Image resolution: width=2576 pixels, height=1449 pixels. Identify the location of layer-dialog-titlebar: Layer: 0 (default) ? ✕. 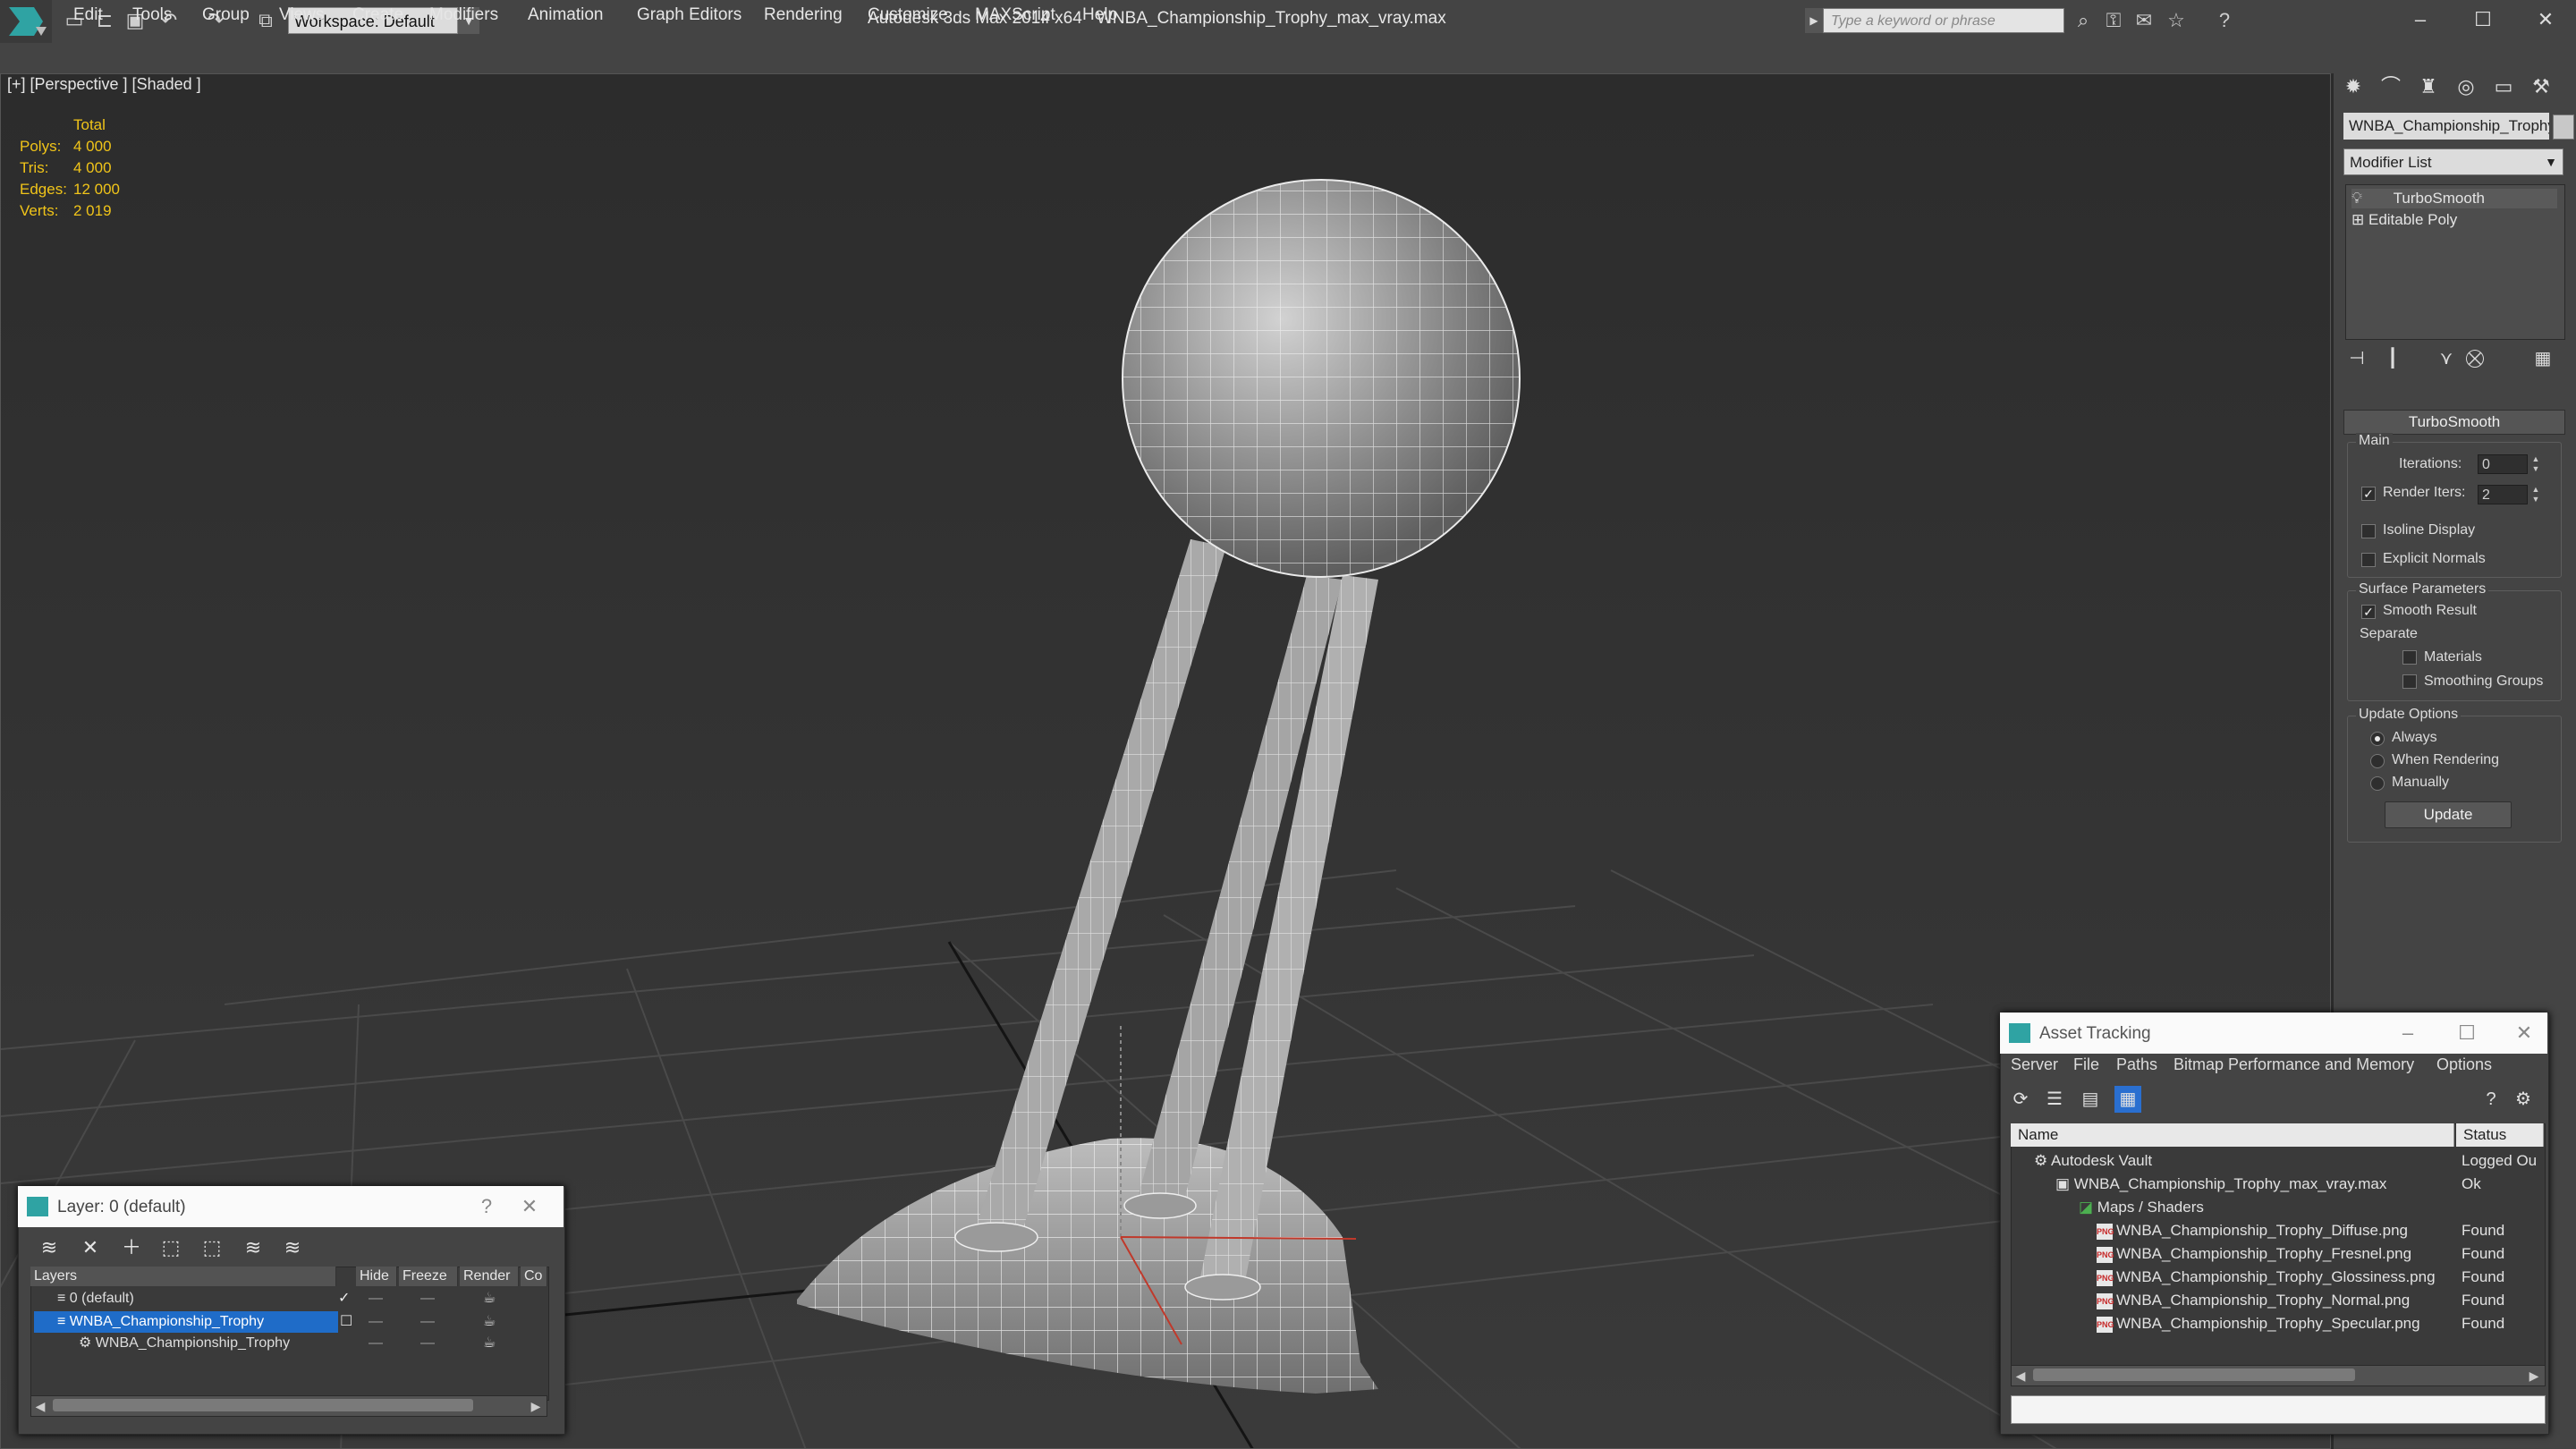
(291, 1206).